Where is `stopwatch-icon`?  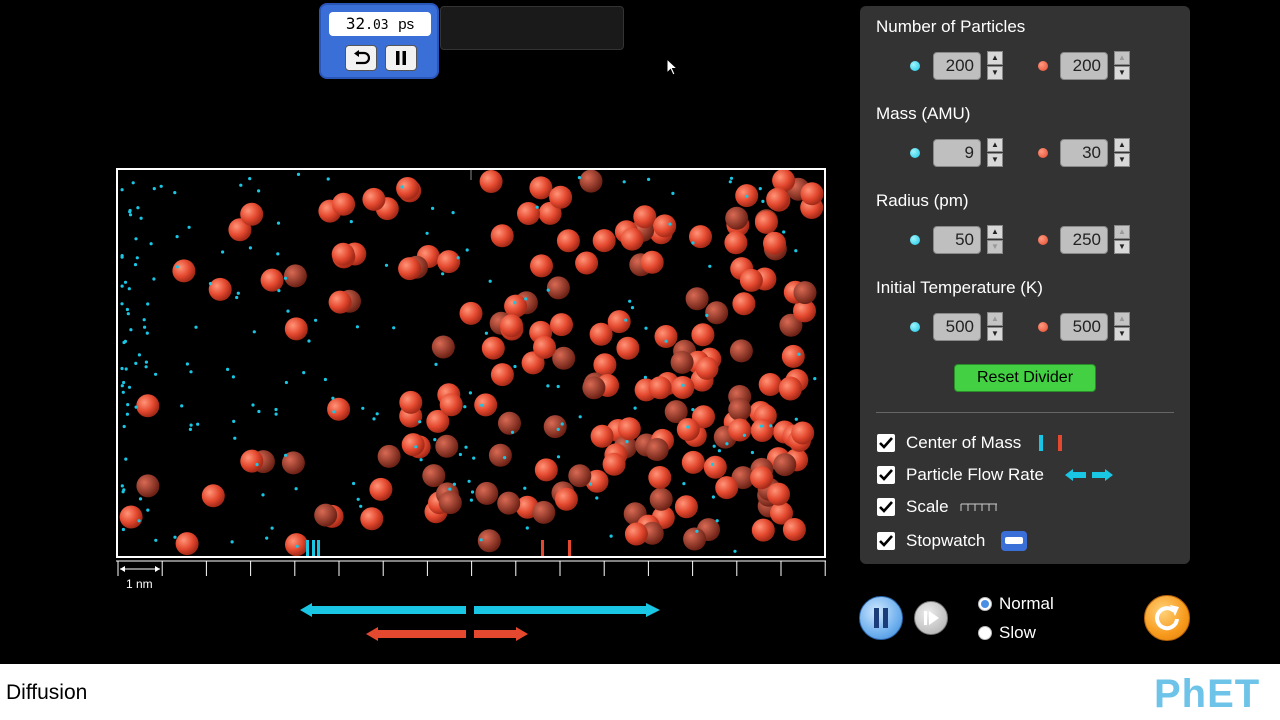
stopwatch-icon is located at coordinates (1014, 541).